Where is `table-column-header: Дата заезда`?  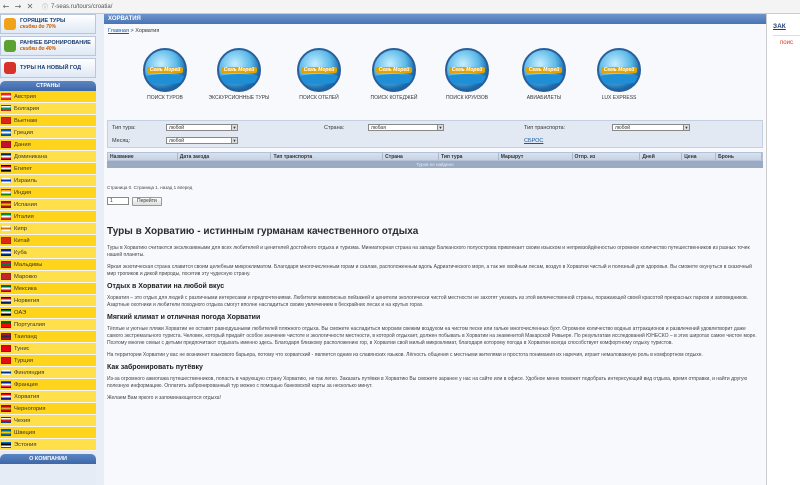
table-column-header: Дата заезда is located at coordinates (225, 156).